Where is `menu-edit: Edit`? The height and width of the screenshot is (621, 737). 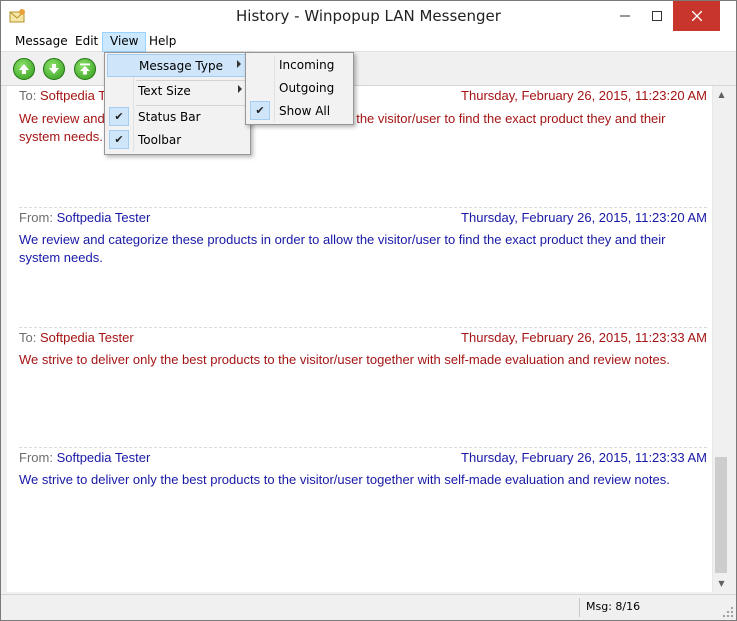 menu-edit: Edit is located at coordinates (86, 42).